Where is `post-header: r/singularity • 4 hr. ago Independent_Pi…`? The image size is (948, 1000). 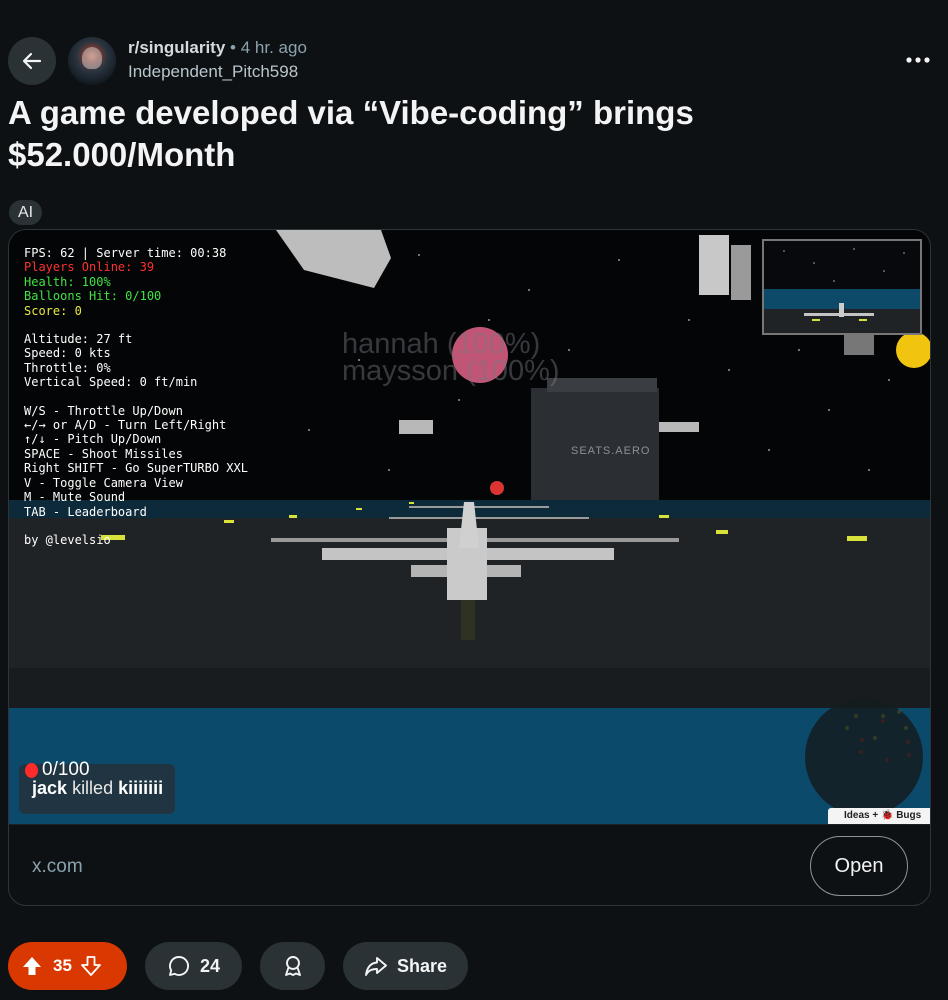
post-header: r/singularity • 4 hr. ago Independent_Pi… is located at coordinates (474, 45).